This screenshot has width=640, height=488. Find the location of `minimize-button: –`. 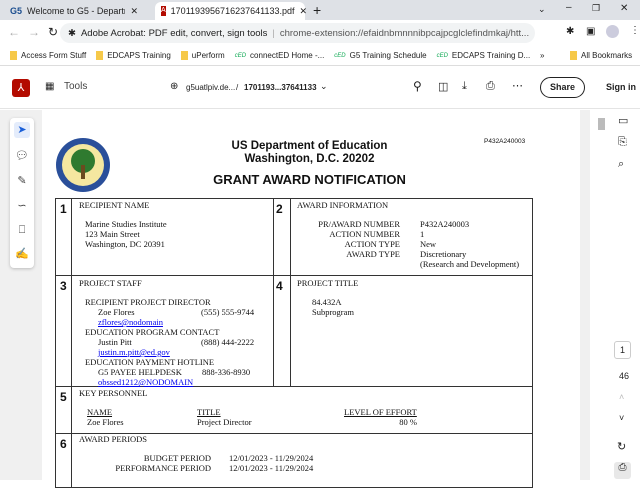

minimize-button: – is located at coordinates (569, 7).